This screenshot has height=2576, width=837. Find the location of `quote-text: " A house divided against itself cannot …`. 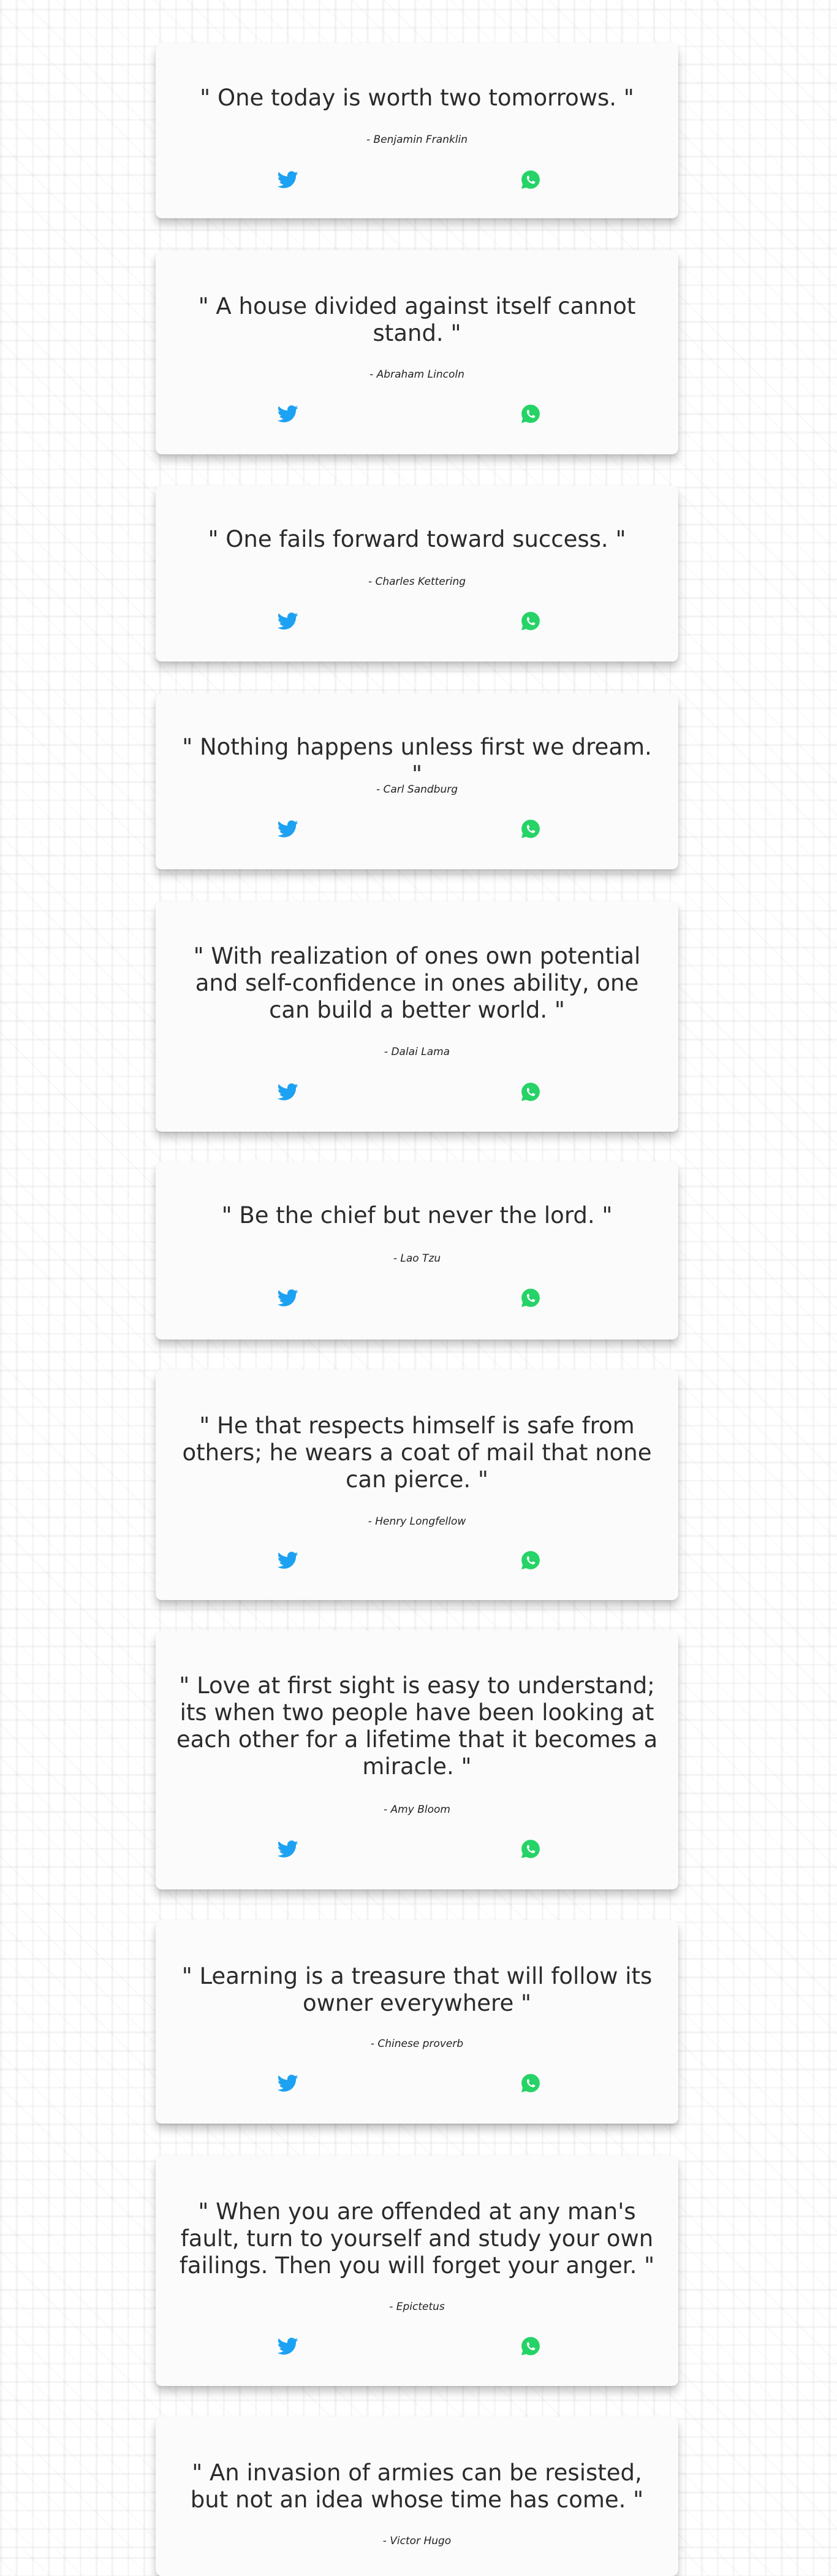

quote-text: " A house divided against itself cannot … is located at coordinates (417, 319).